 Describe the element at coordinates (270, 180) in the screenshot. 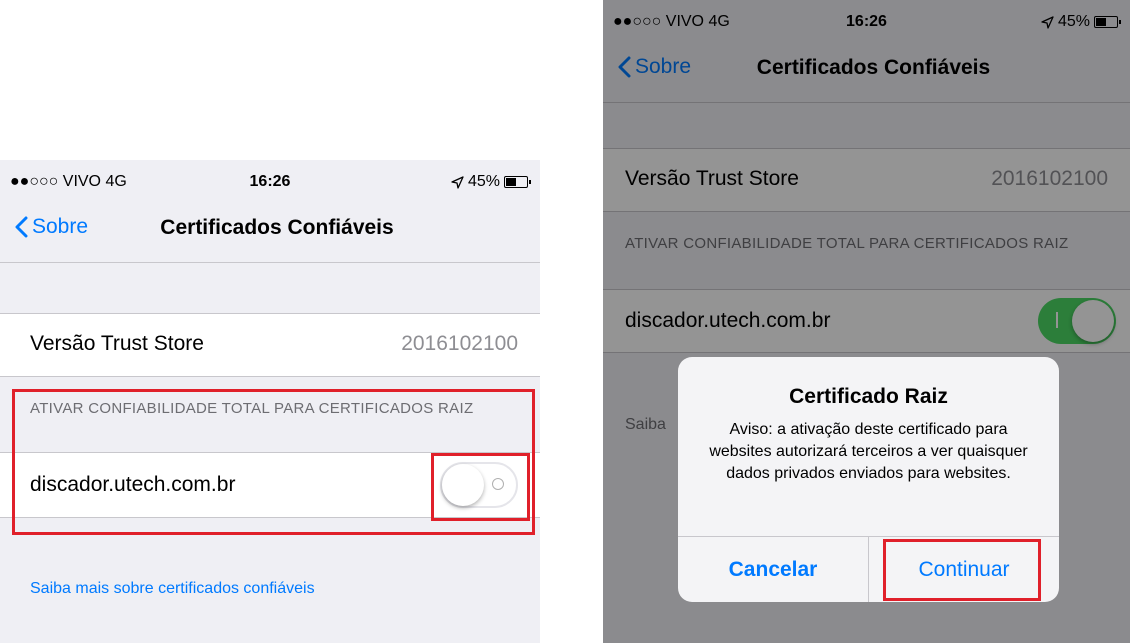

I see `status-bar: ●●○○○ VIVO 4G 16:26 45%` at that location.